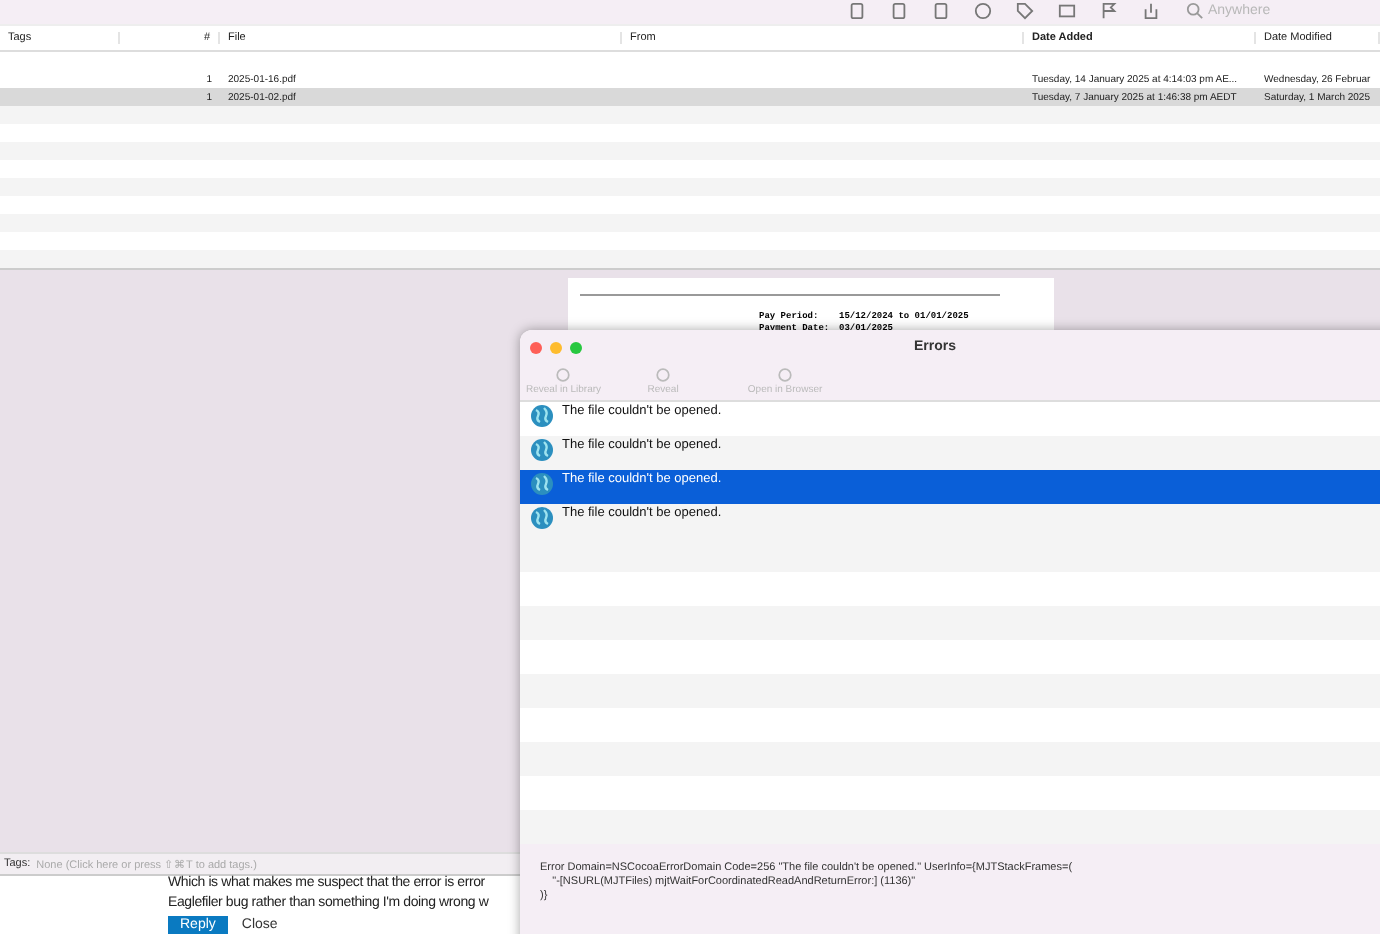 This screenshot has width=1380, height=934. Describe the element at coordinates (1025, 11) in the screenshot. I see `tag-icon` at that location.